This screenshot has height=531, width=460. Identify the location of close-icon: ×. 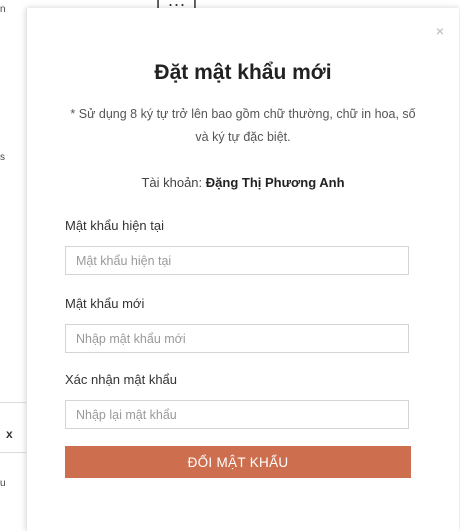
(440, 31).